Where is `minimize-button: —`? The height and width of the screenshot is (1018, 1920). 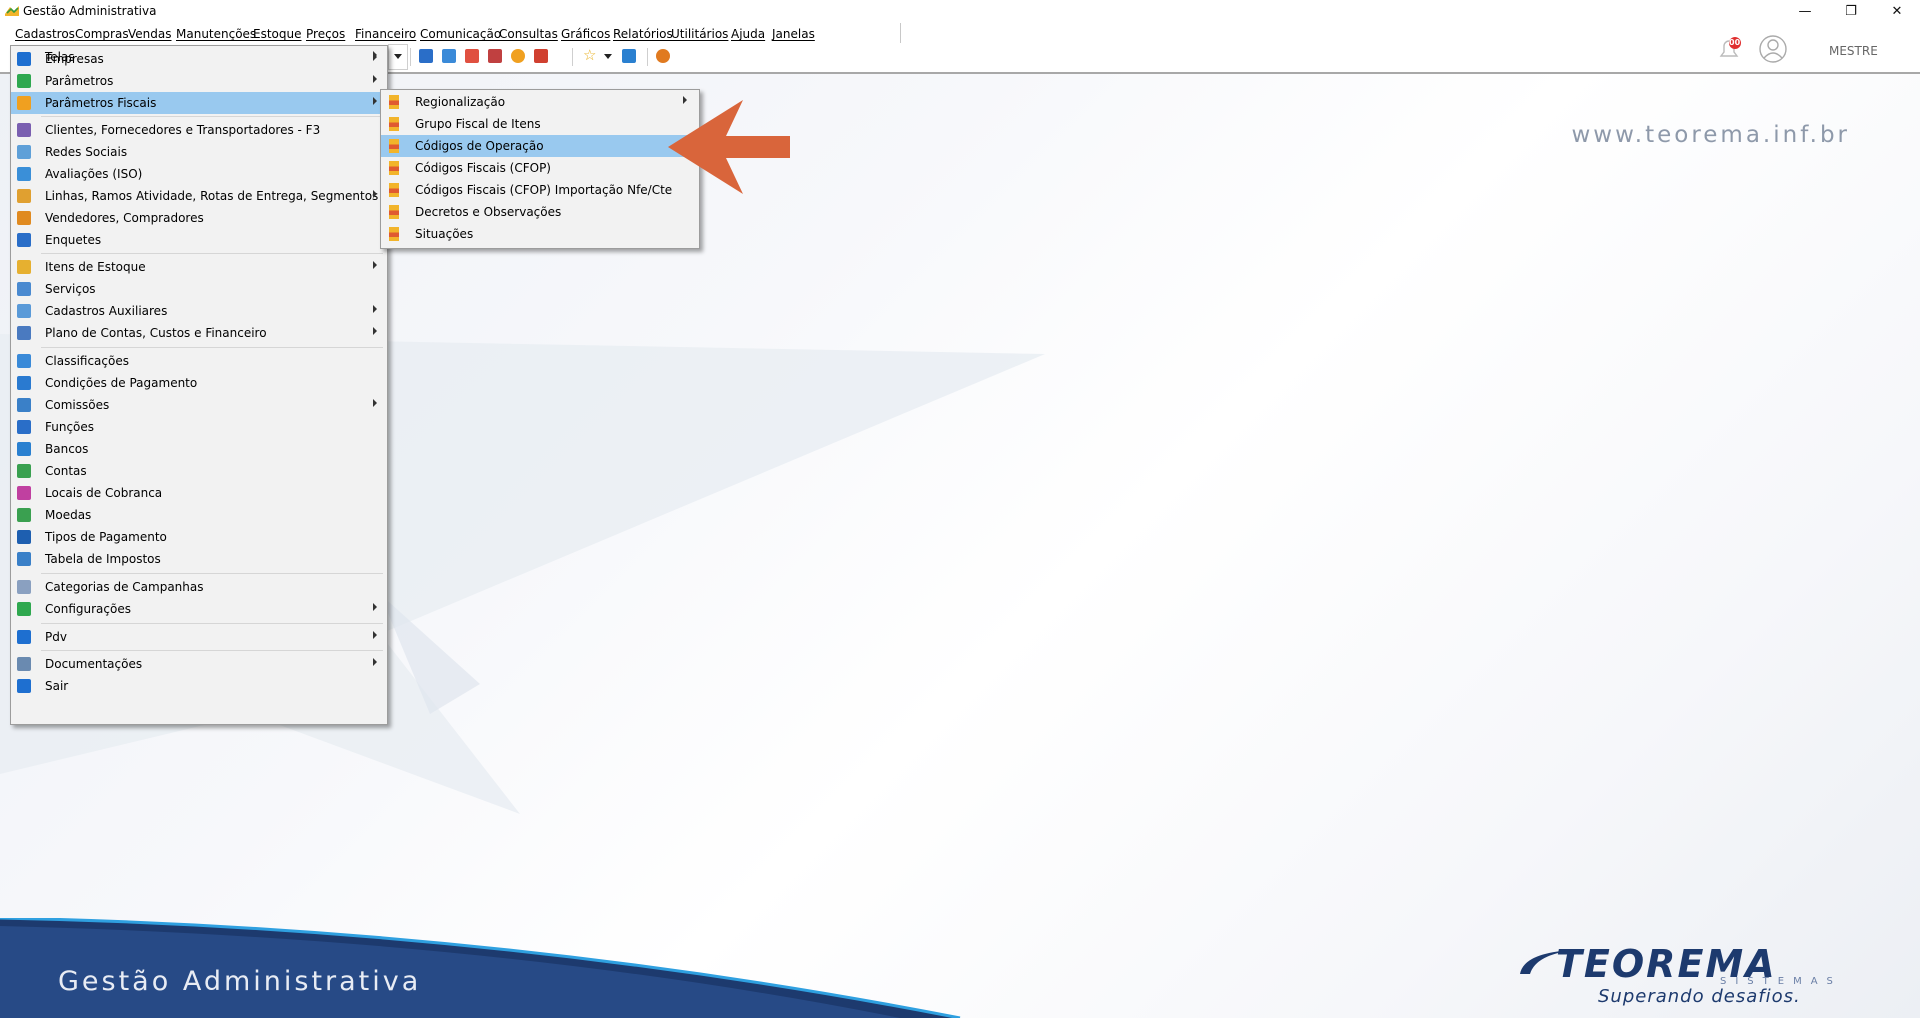 minimize-button: — is located at coordinates (1805, 11).